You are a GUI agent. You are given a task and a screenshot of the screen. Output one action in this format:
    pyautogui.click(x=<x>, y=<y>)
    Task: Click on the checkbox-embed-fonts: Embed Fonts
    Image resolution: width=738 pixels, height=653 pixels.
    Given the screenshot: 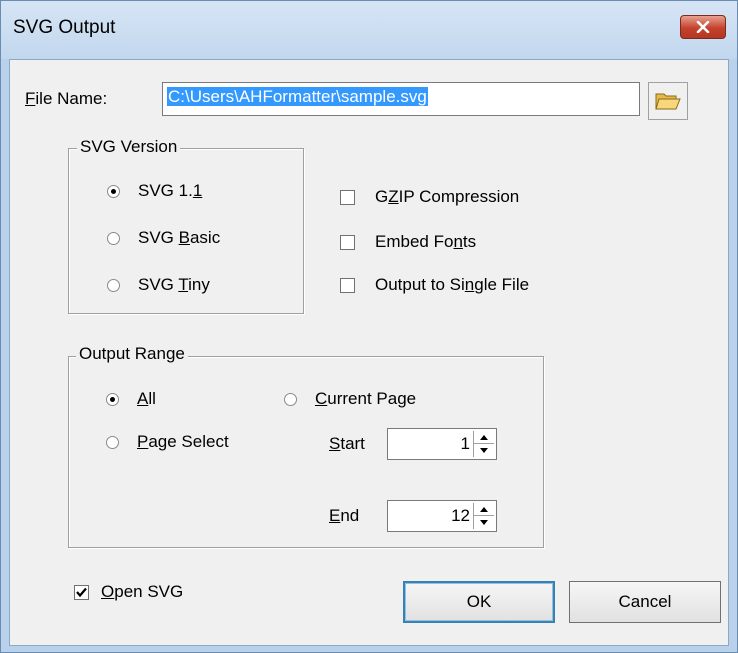 What is the action you would take?
    pyautogui.click(x=408, y=242)
    